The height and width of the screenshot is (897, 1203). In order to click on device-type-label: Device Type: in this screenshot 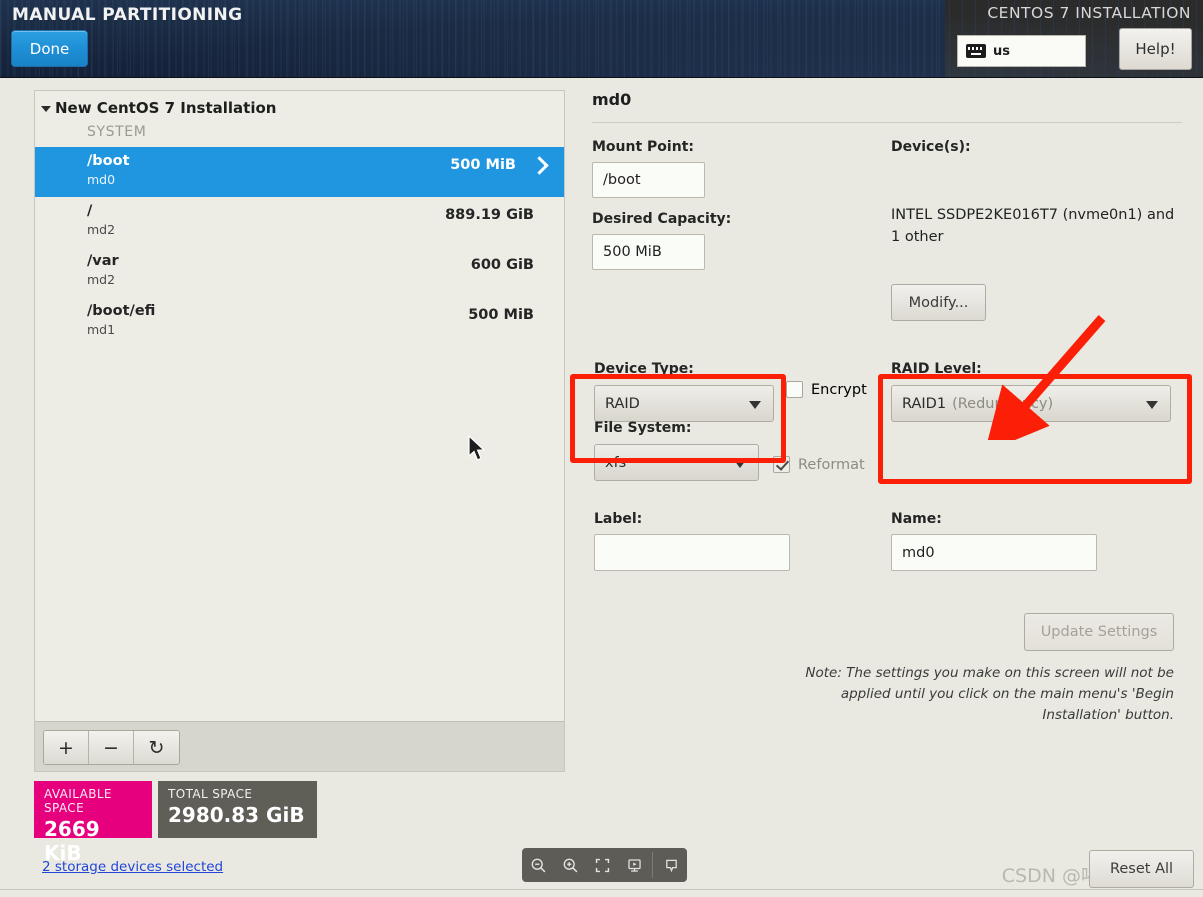, I will do `click(644, 369)`.